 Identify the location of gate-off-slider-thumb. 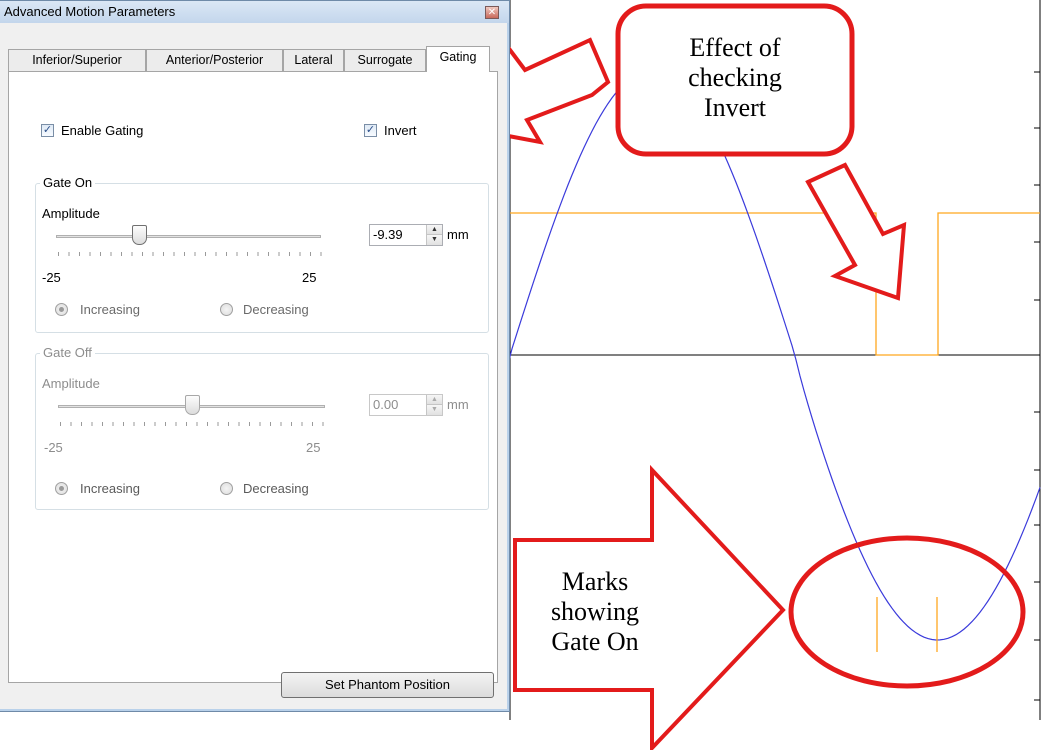
(192, 405).